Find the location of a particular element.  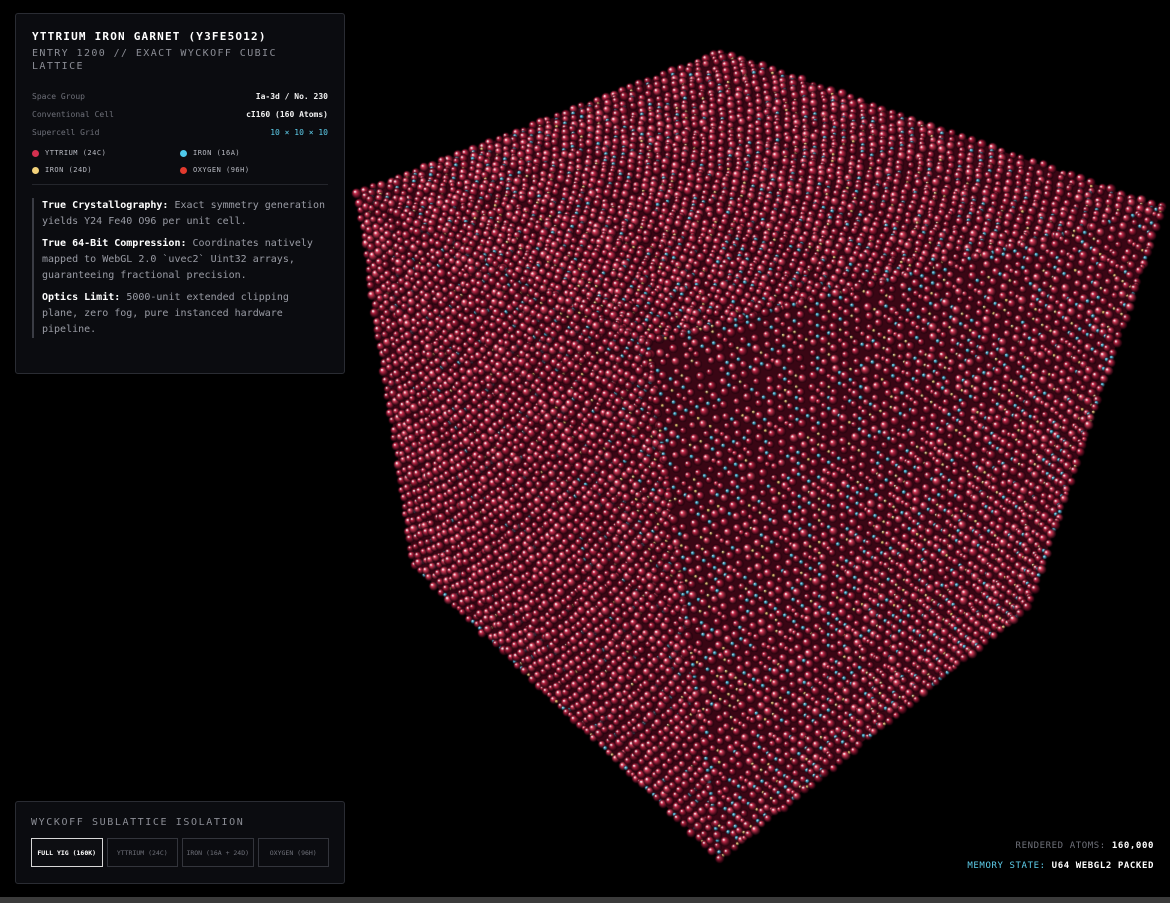

property-space-group: Space Group Ia-3d / No. 230 is located at coordinates (180, 96).